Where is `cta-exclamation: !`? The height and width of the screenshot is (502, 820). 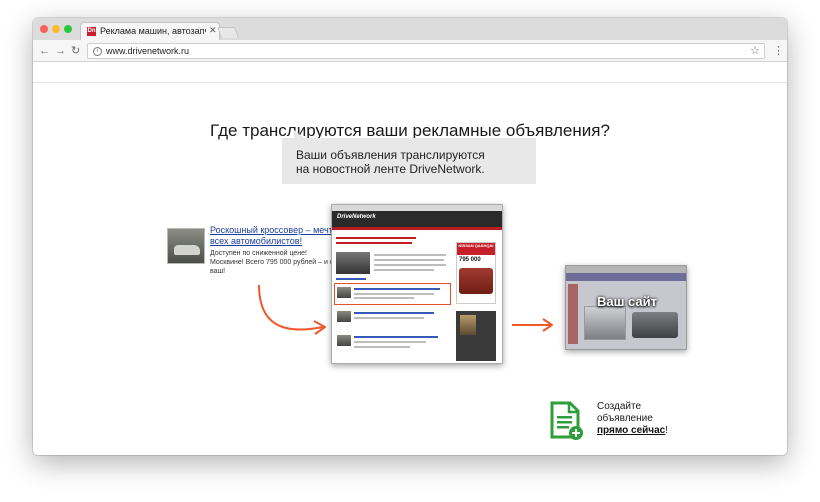
cta-exclamation: ! is located at coordinates (666, 430).